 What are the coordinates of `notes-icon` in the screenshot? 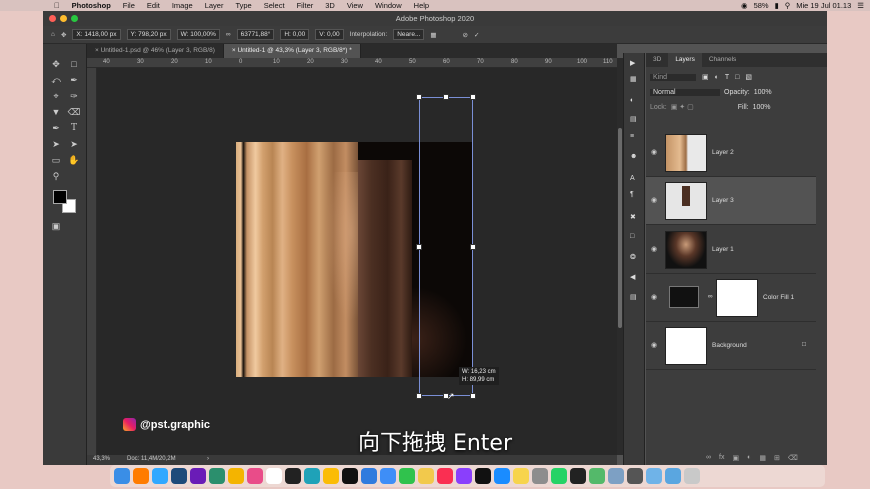 It's located at (521, 476).